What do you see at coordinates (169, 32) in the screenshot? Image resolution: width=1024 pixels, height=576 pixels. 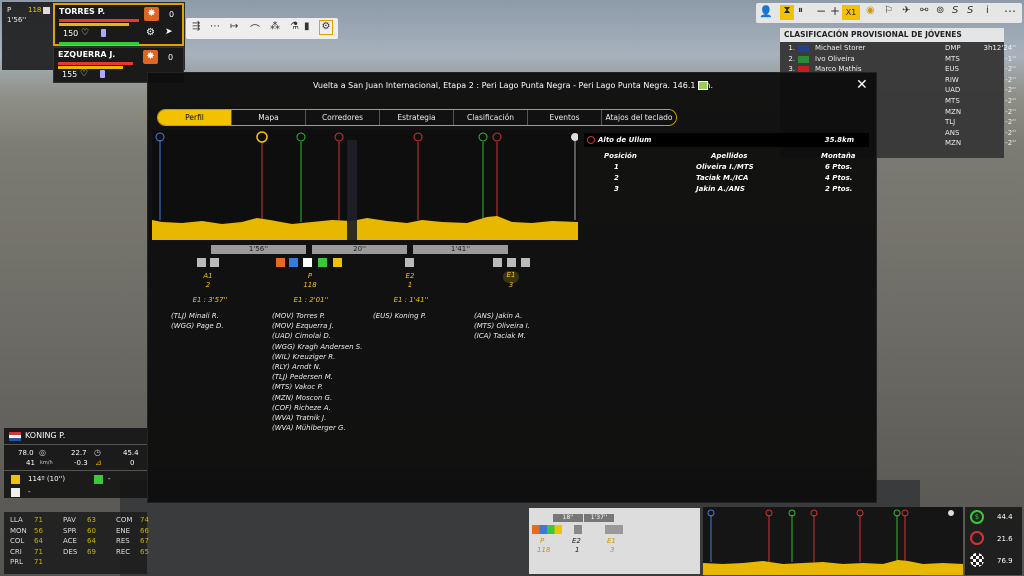 I see `pace-icon: ➤` at bounding box center [169, 32].